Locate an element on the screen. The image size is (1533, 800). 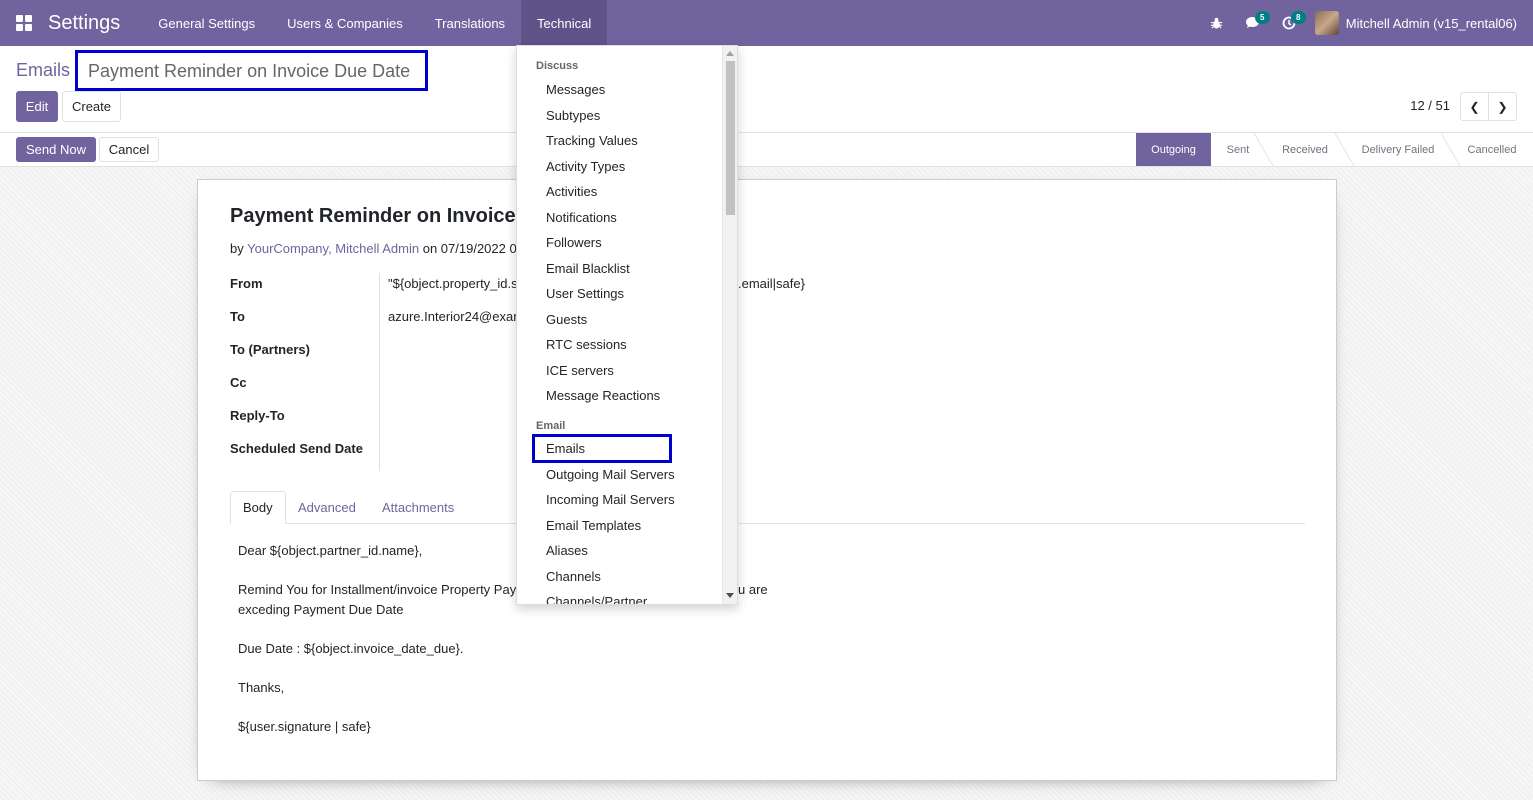
user-menu: Mitchell Admin (v15_rental06) is located at coordinates (1420, 23).